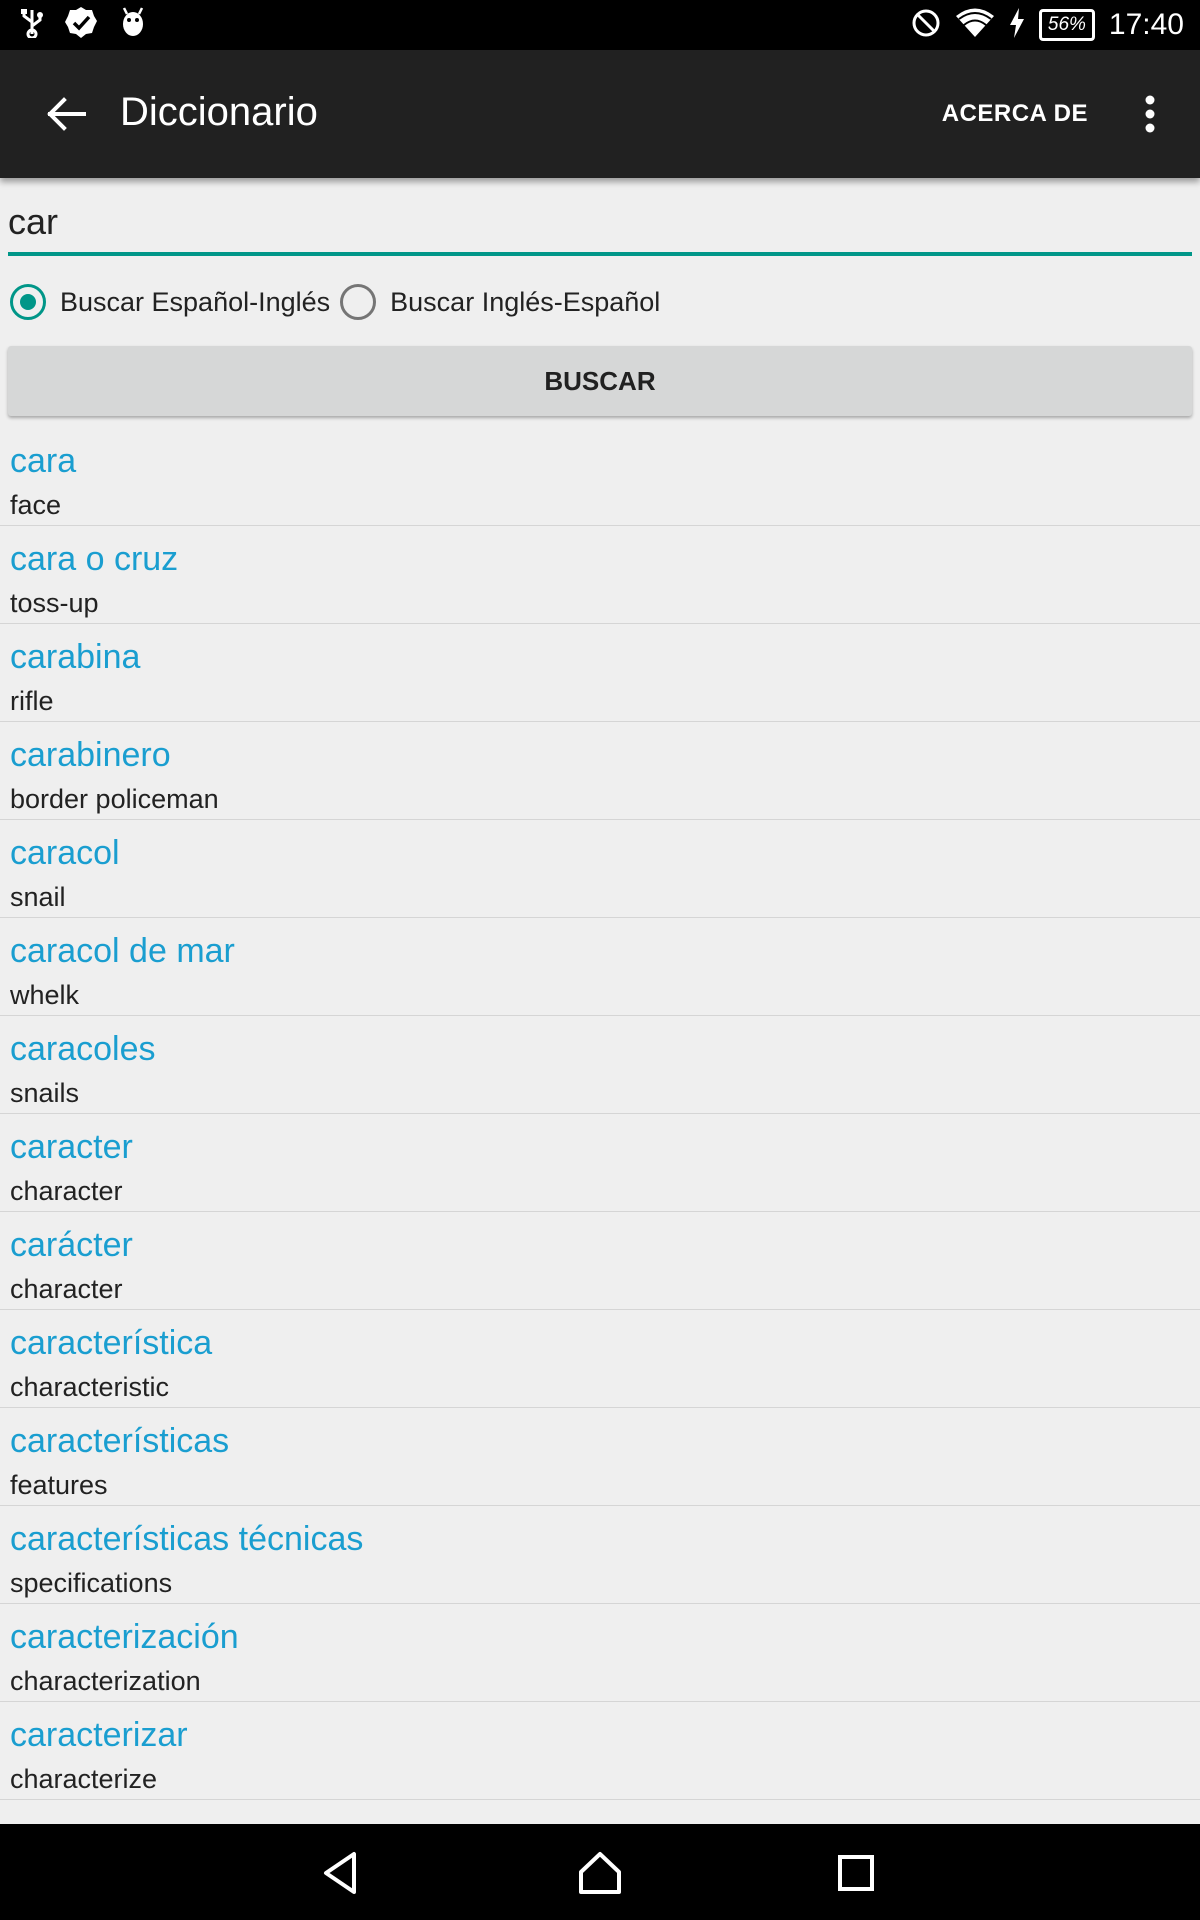 This screenshot has height=1920, width=1200. I want to click on navigation-bar, so click(600, 1872).